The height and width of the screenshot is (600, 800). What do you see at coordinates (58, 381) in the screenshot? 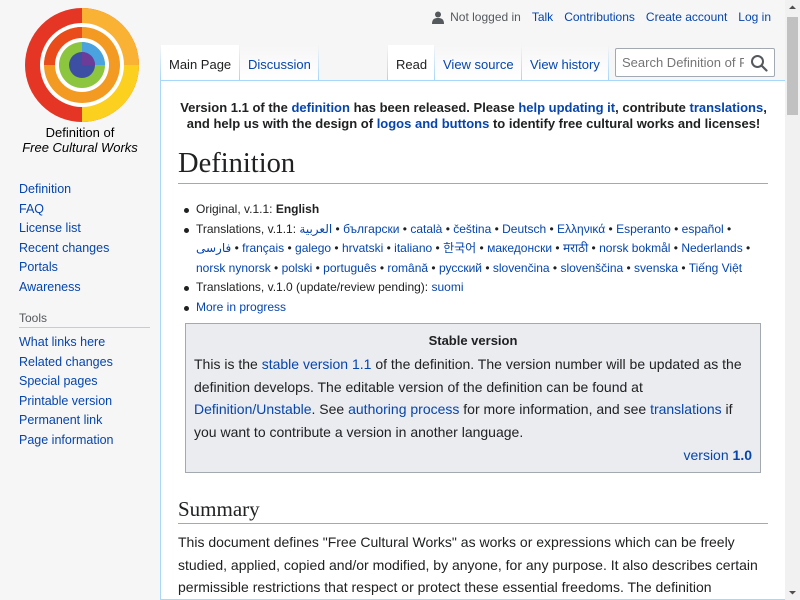
I see `tools-item-special-pages: Special pages` at bounding box center [58, 381].